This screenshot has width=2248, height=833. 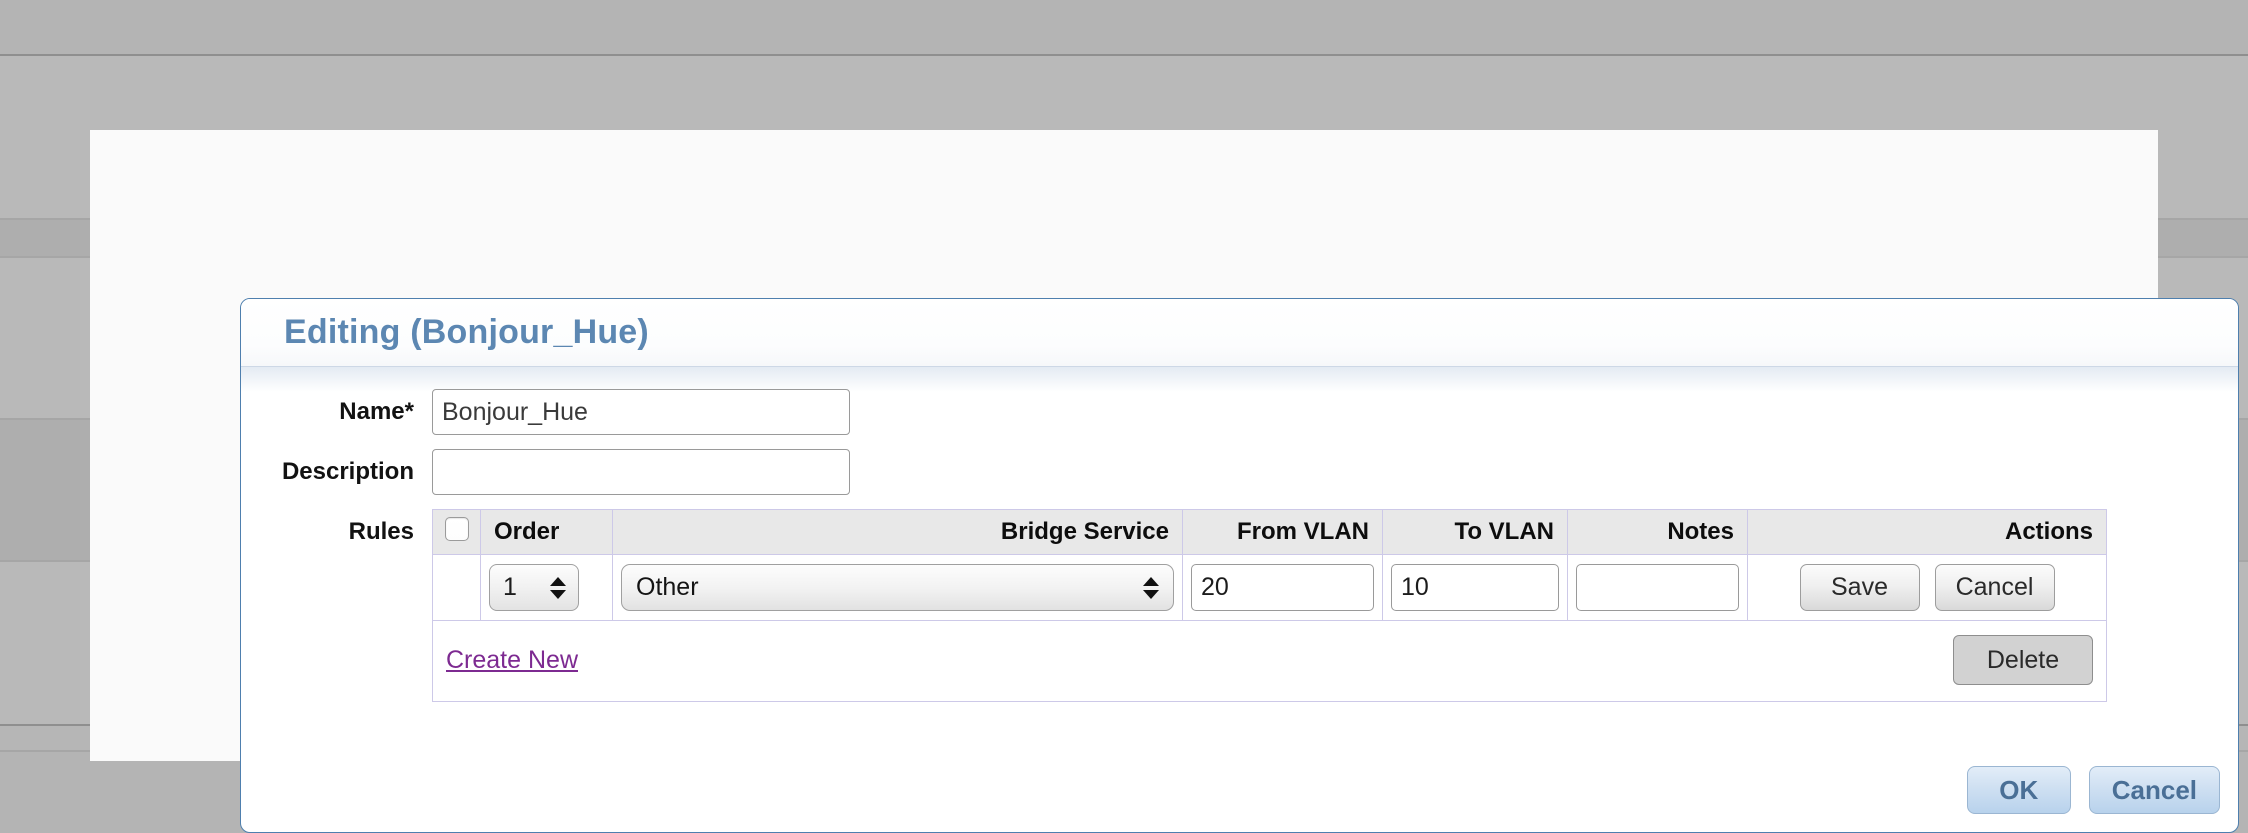 I want to click on delete-button: Delete, so click(x=2023, y=660).